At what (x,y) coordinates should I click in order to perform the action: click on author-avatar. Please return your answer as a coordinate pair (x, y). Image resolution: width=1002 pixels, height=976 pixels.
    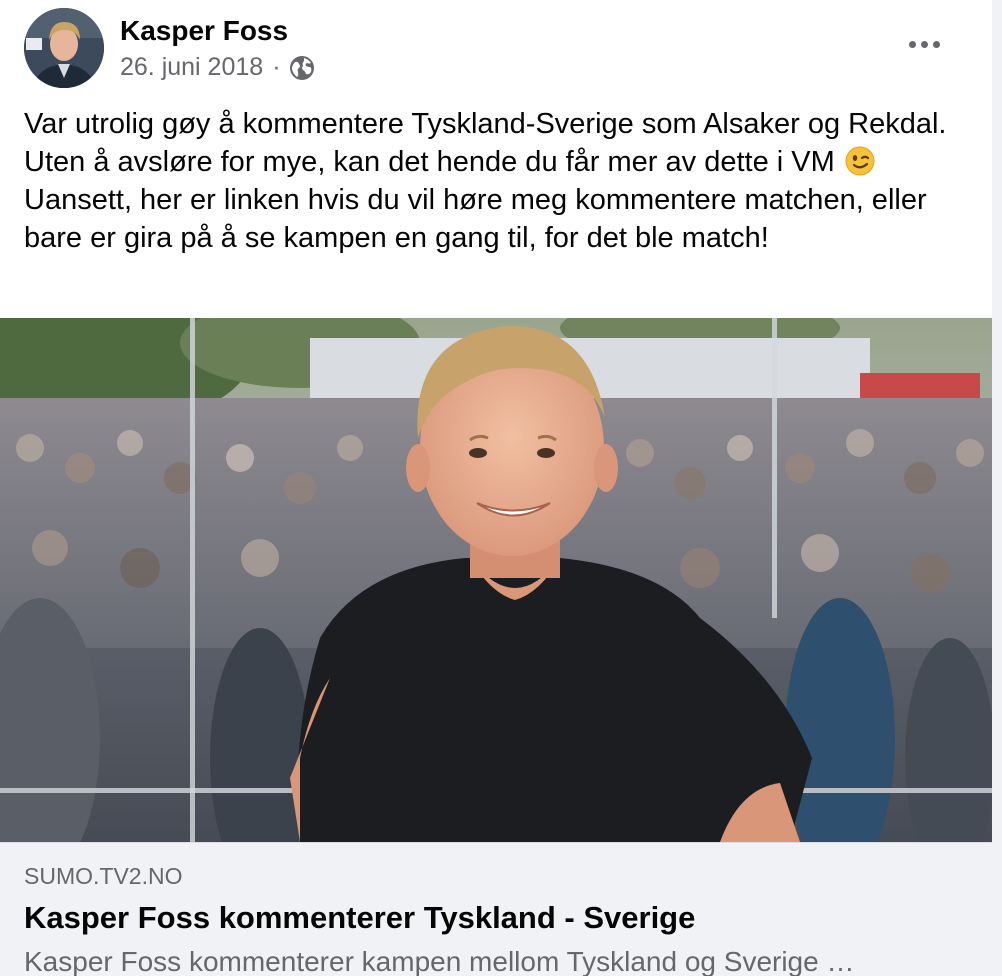
    Looking at the image, I should click on (64, 48).